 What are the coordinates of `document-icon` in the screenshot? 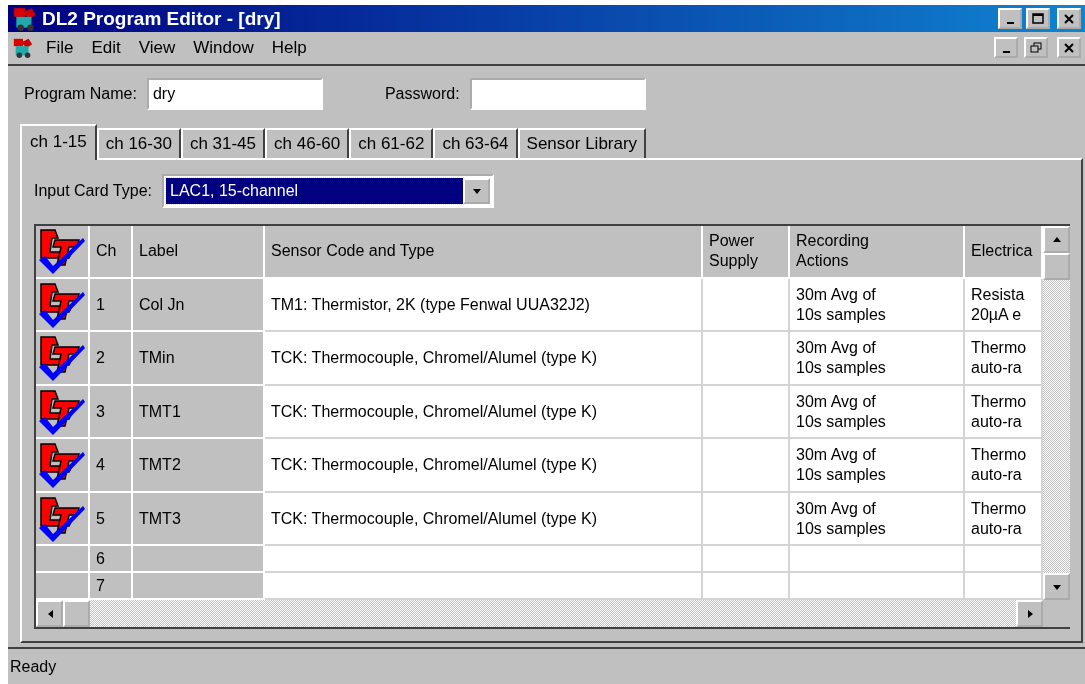 It's located at (23, 48).